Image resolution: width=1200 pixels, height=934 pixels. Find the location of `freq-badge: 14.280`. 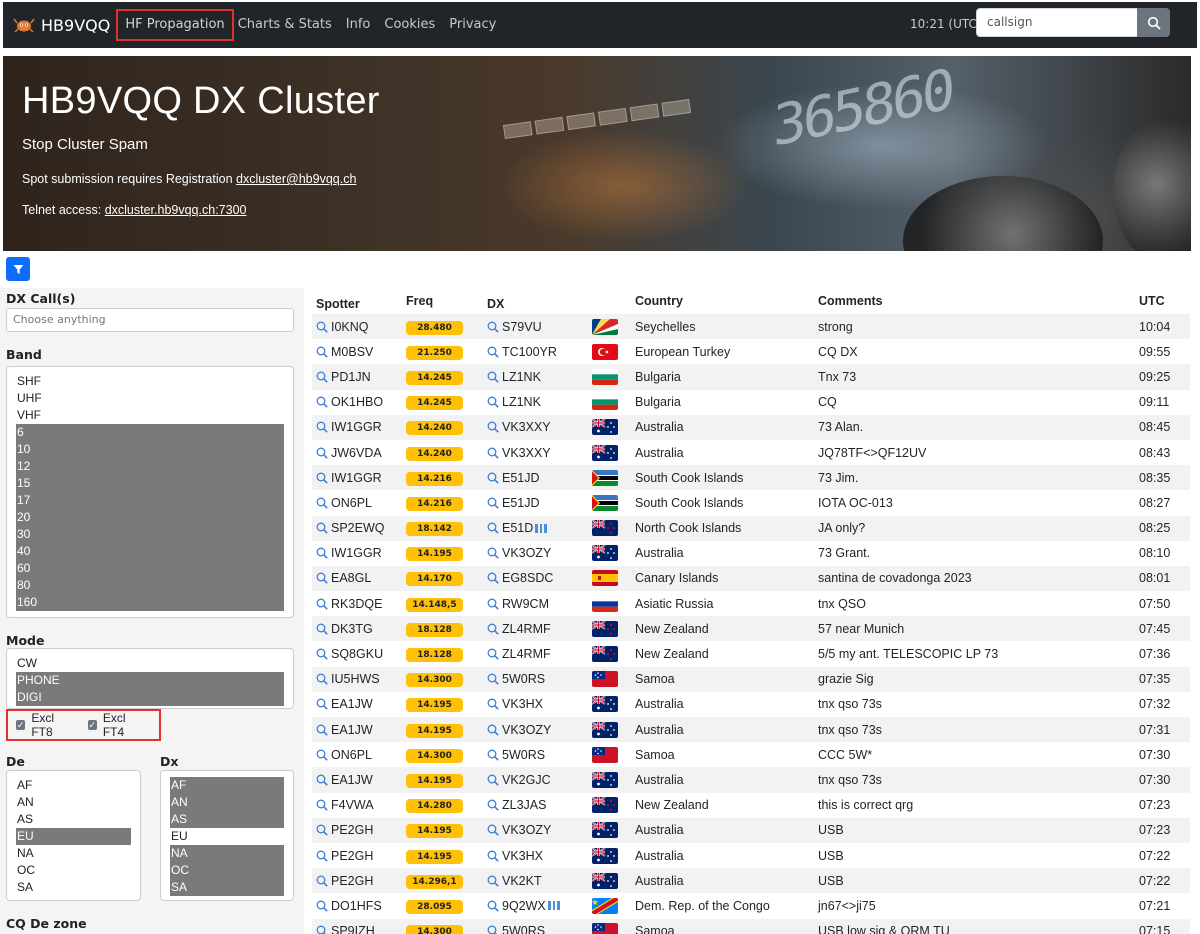

freq-badge: 14.280 is located at coordinates (434, 806).